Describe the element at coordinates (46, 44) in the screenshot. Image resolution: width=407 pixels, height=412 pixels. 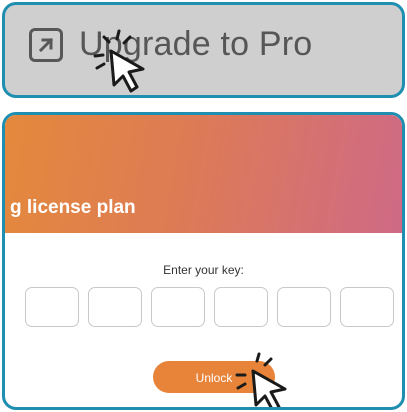
I see `external-link-arrow-icon` at that location.